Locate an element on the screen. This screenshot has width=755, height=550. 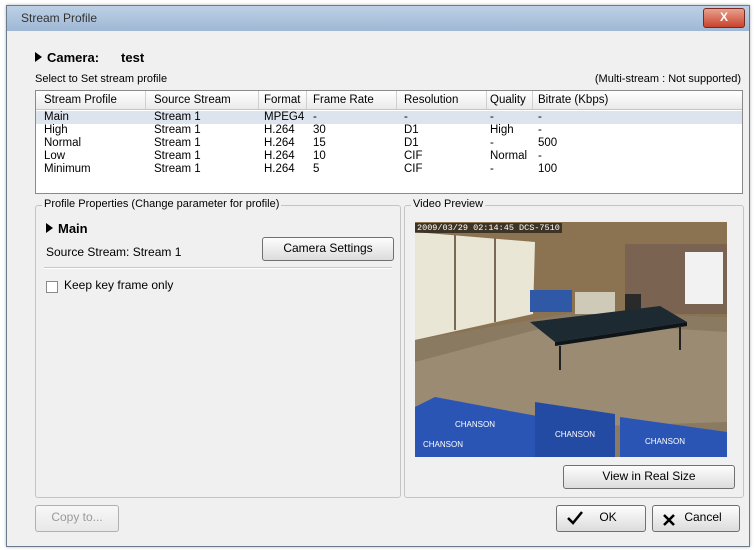
window-title: Stream Profile is located at coordinates (59, 18).